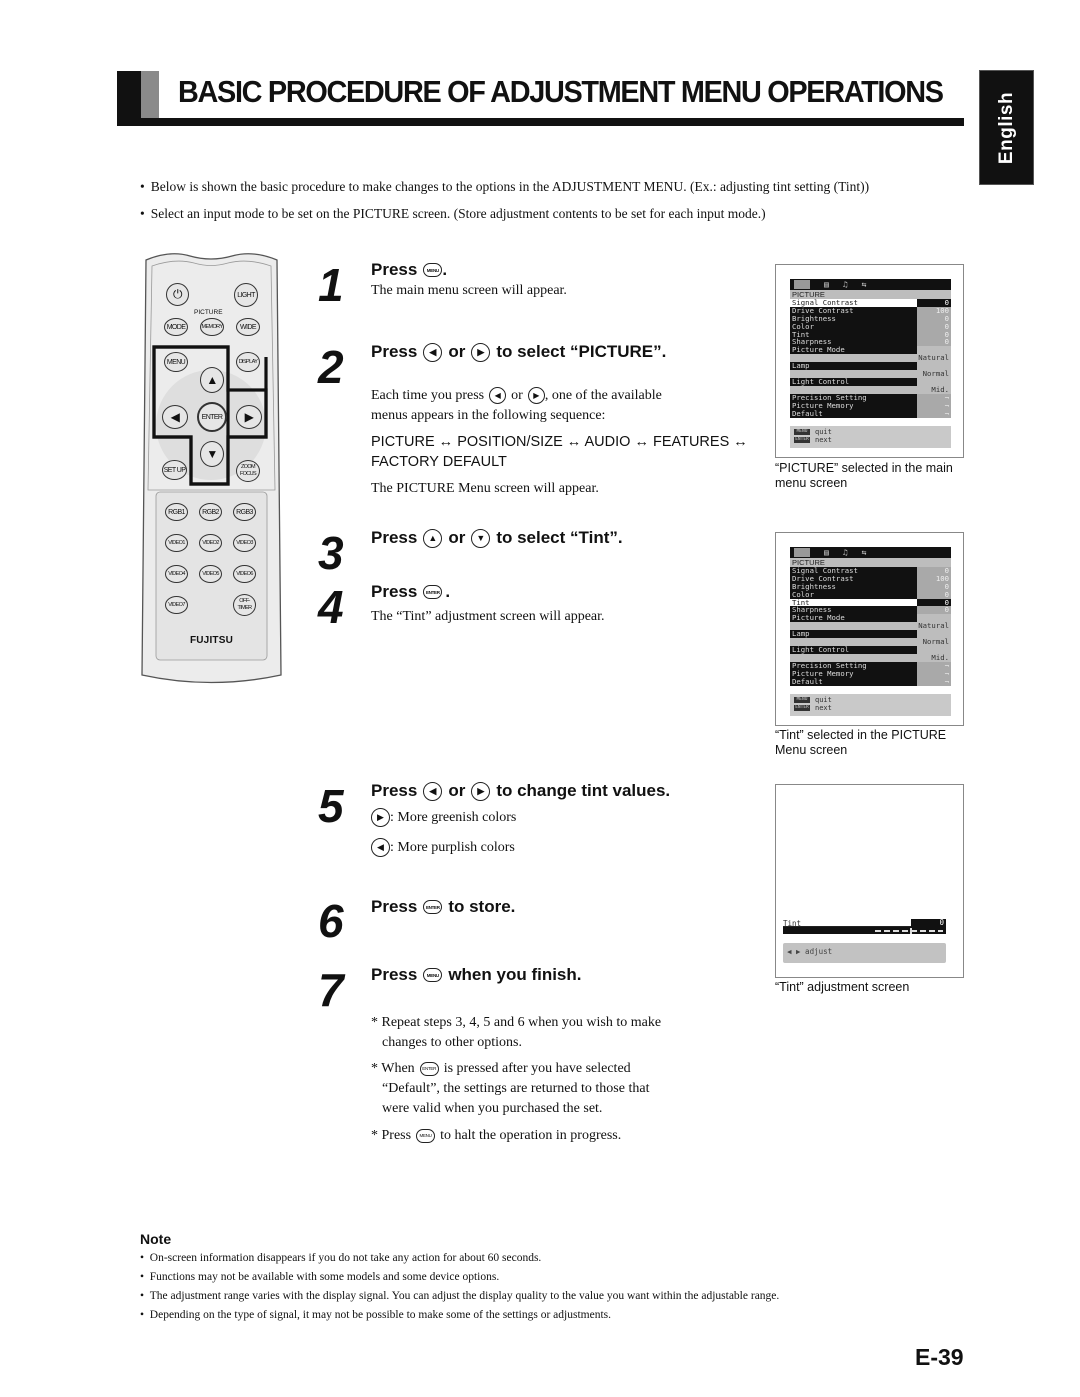 The height and width of the screenshot is (1397, 1080). I want to click on step-number: 4, so click(331, 607).